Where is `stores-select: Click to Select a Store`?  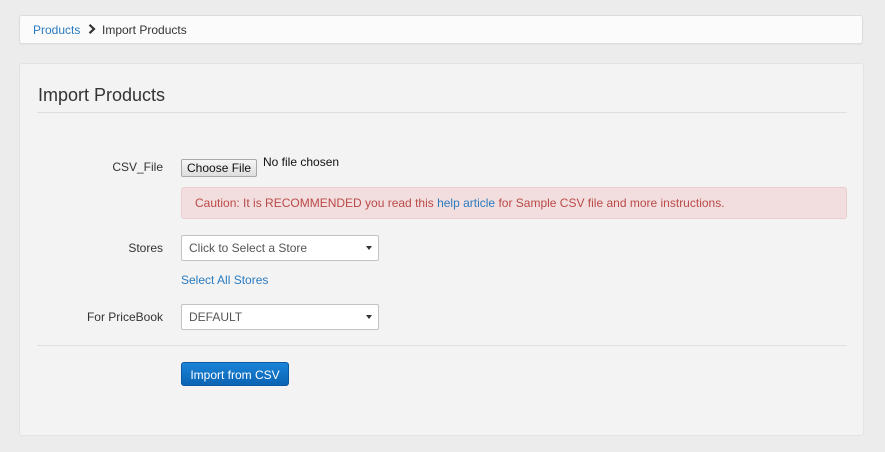
stores-select: Click to Select a Store is located at coordinates (280, 248).